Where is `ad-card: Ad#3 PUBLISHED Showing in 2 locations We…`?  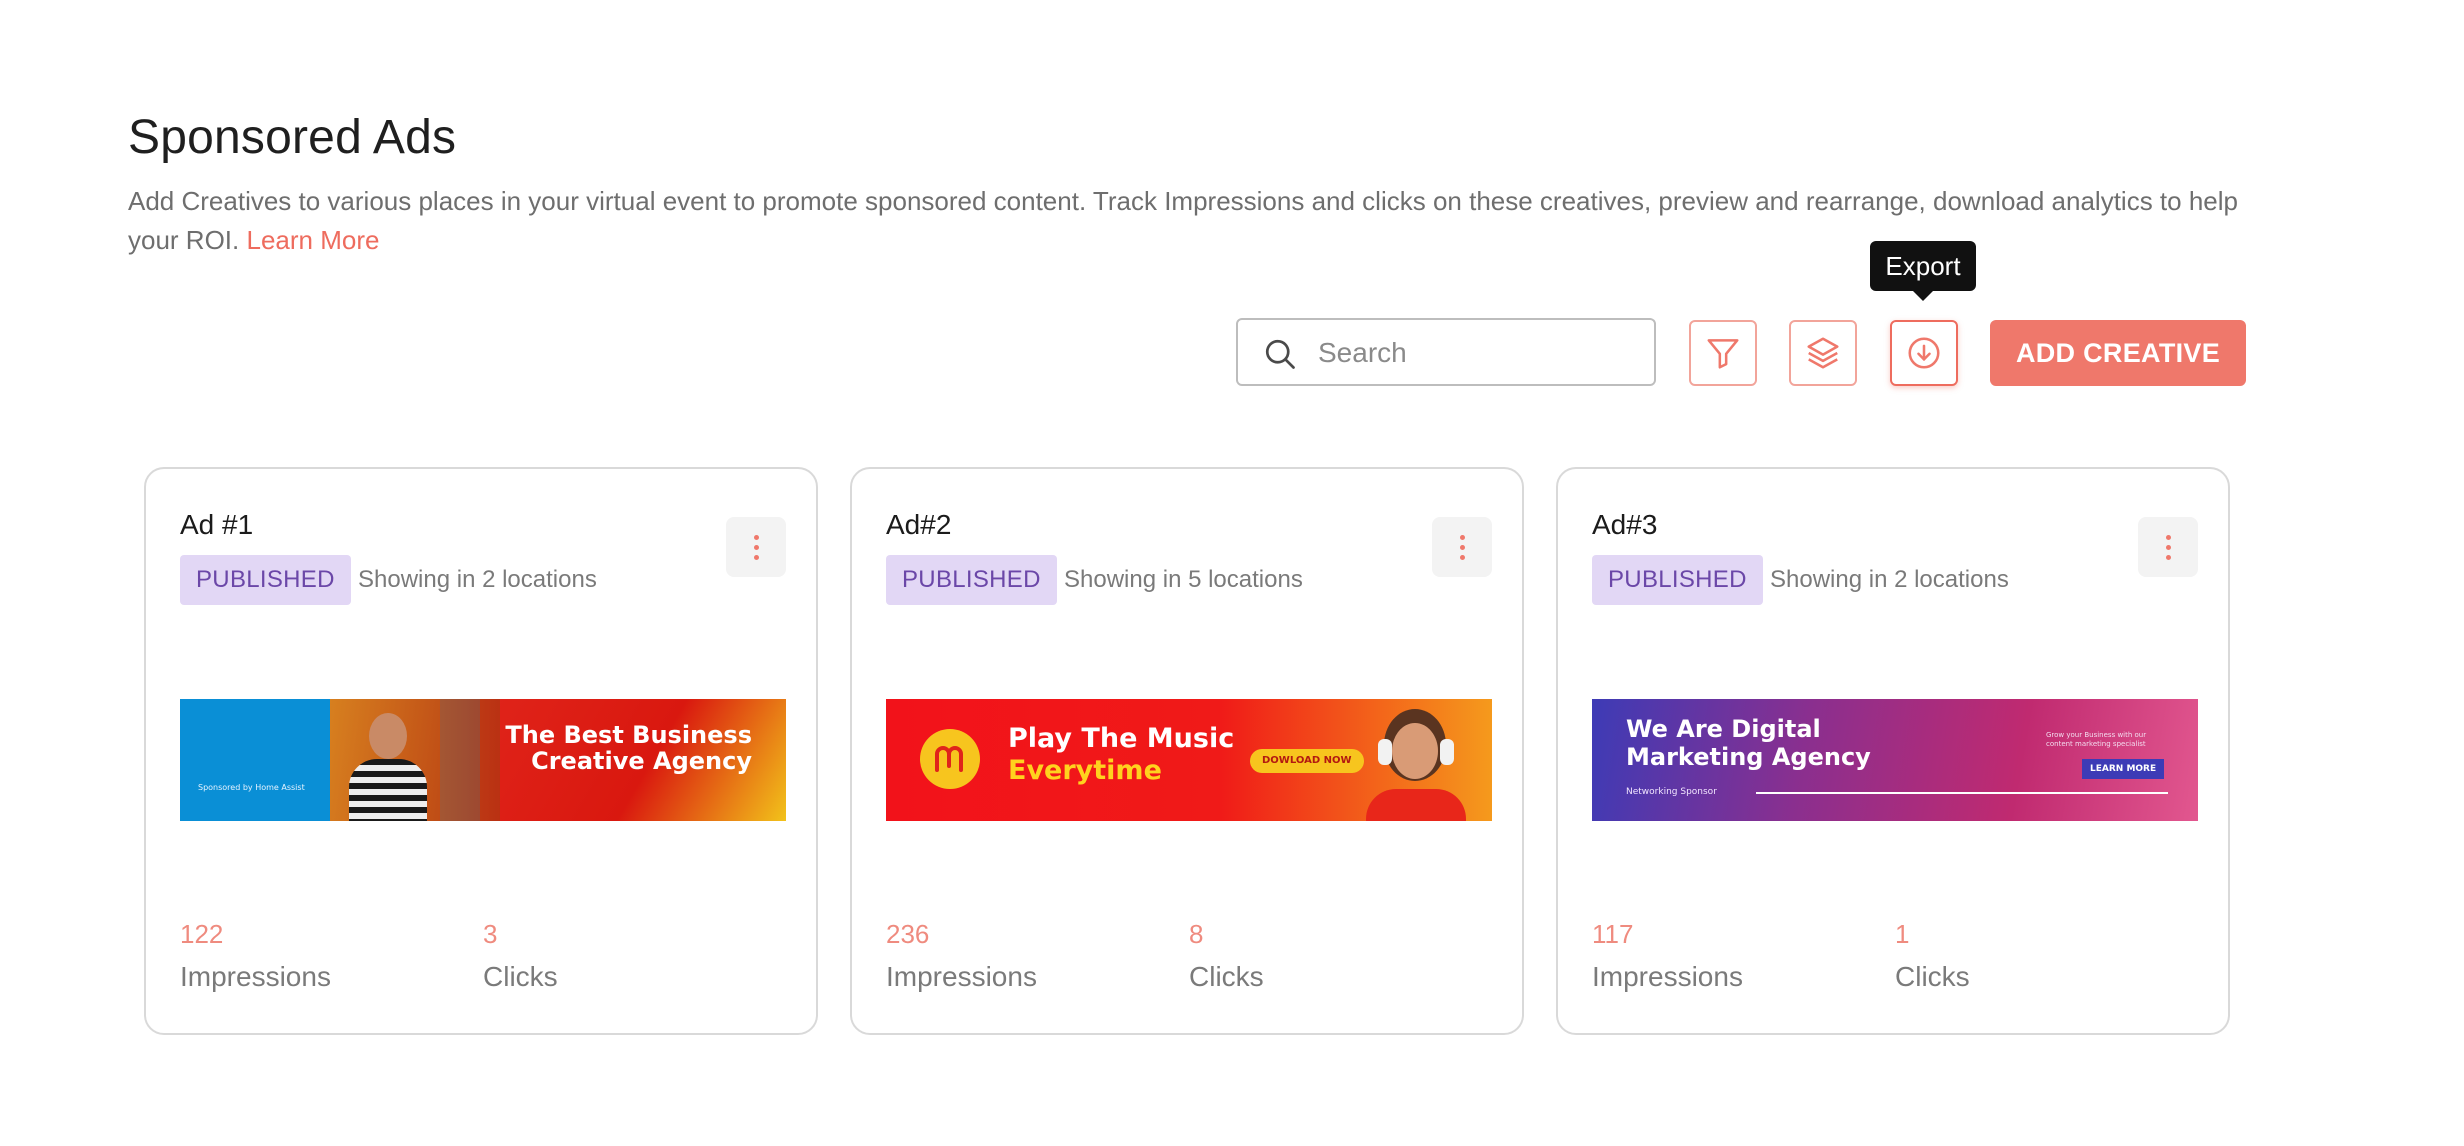
ad-card: Ad#3 PUBLISHED Showing in 2 locations We… is located at coordinates (1893, 751).